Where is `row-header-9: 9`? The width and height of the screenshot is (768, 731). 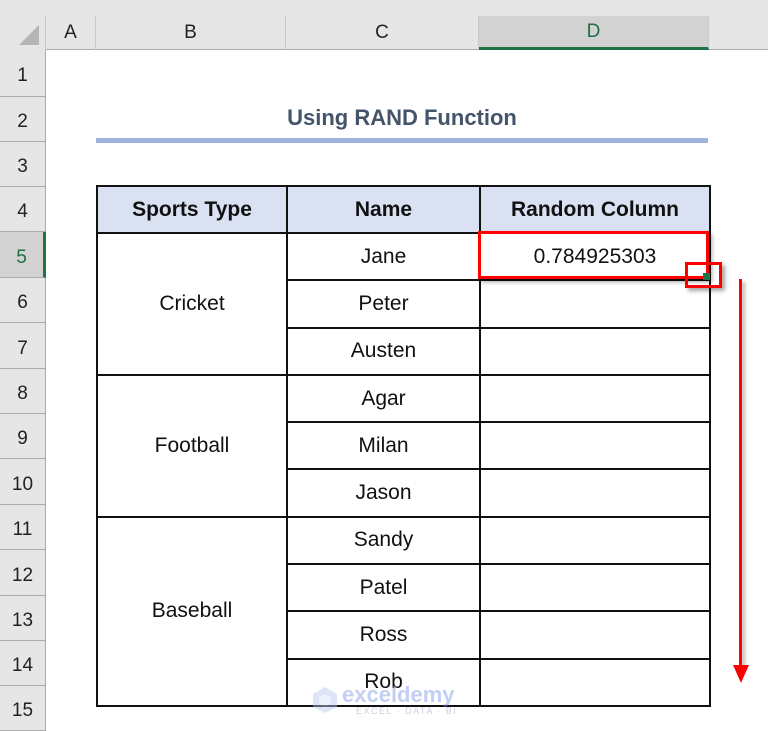
row-header-9: 9 is located at coordinates (23, 436).